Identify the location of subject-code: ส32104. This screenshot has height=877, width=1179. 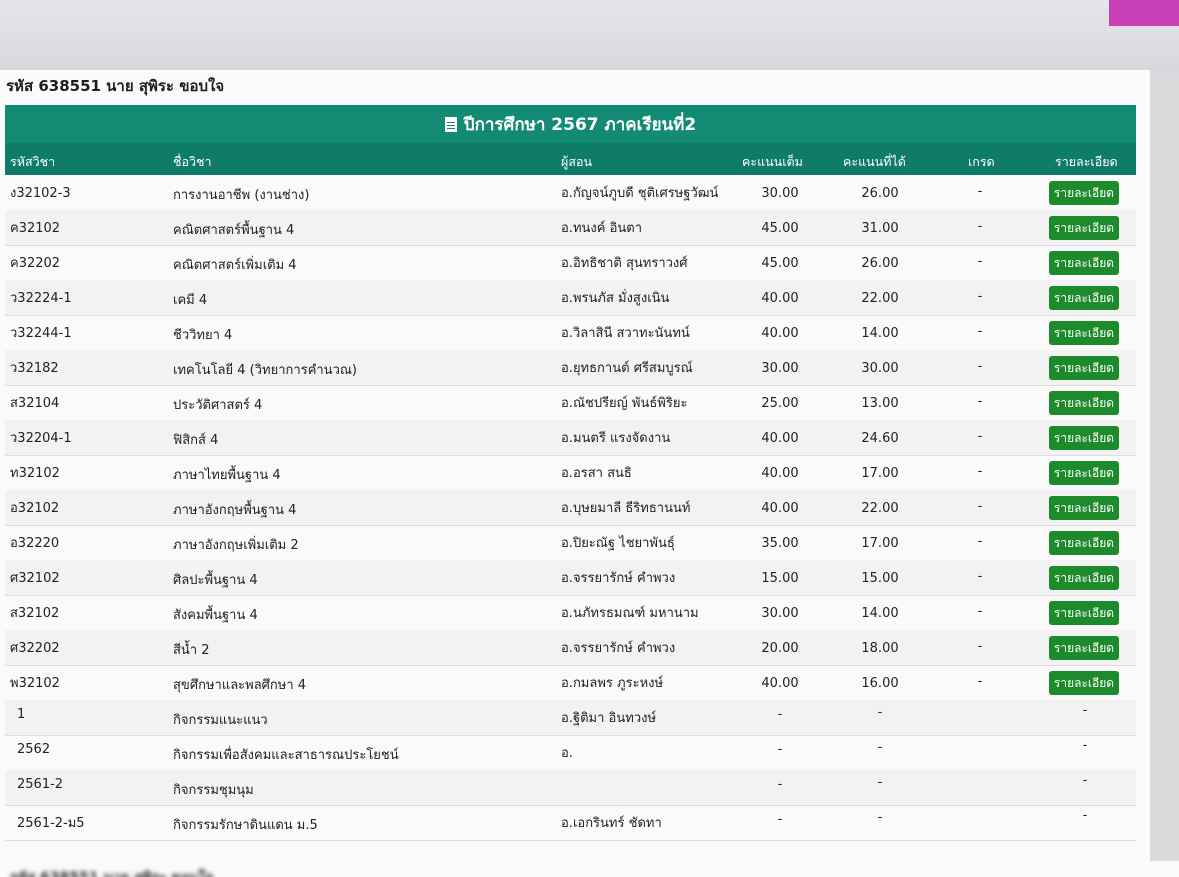
(35, 403).